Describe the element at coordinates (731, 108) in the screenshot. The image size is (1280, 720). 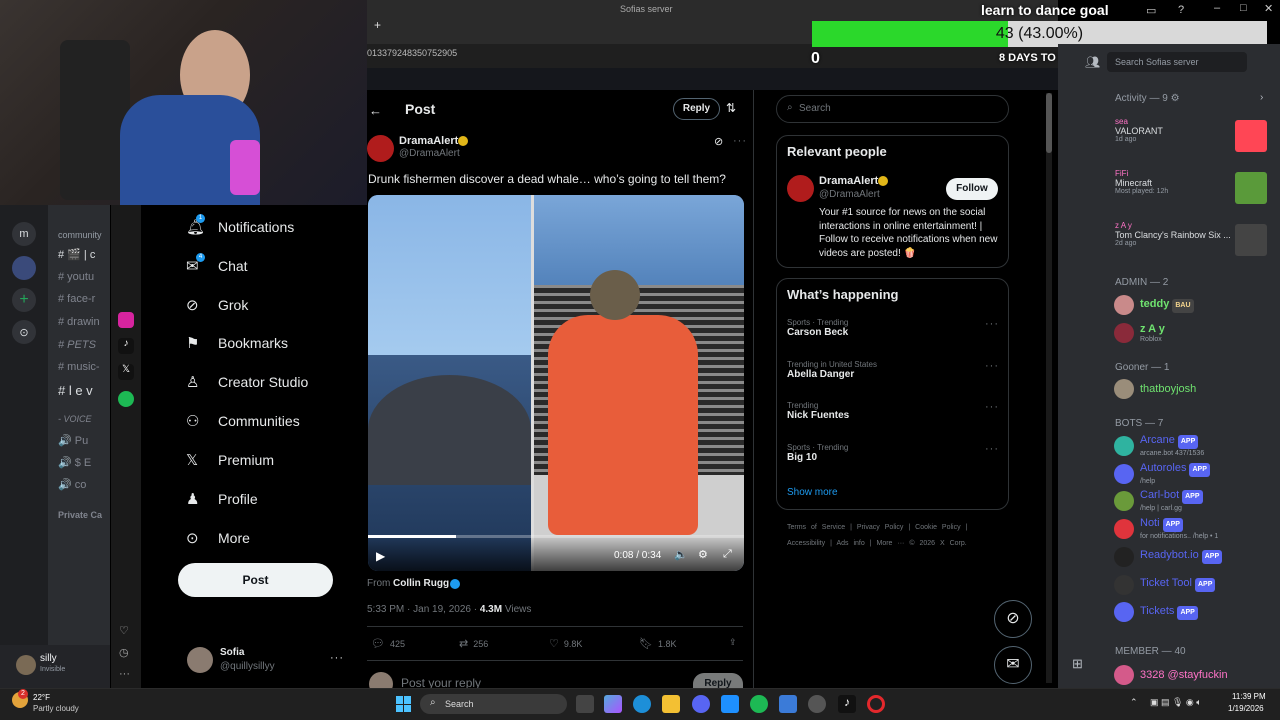
I see `filter-icon: ⇅` at that location.